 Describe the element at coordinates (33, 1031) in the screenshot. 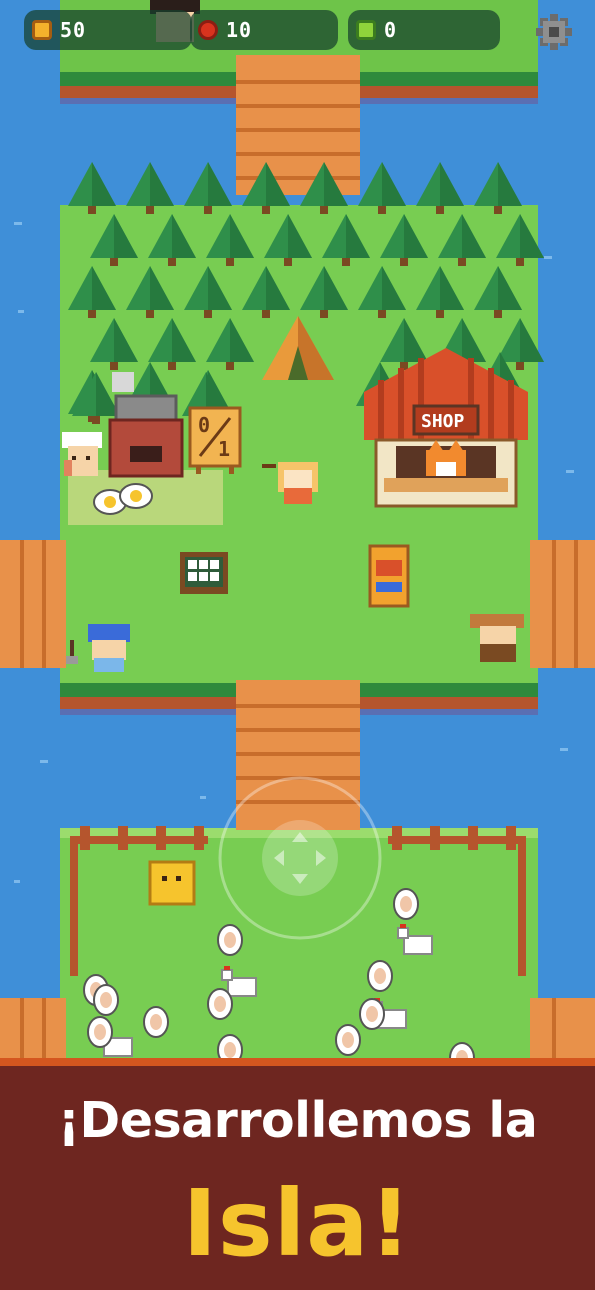

I see `bridge-southwest` at that location.